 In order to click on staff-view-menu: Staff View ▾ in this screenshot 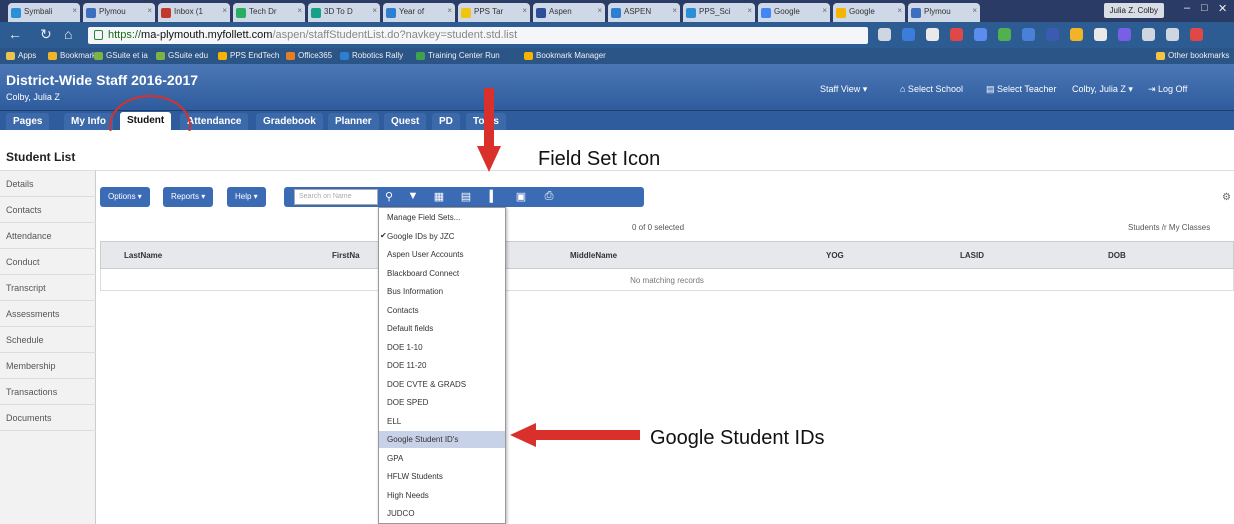, I will do `click(843, 89)`.